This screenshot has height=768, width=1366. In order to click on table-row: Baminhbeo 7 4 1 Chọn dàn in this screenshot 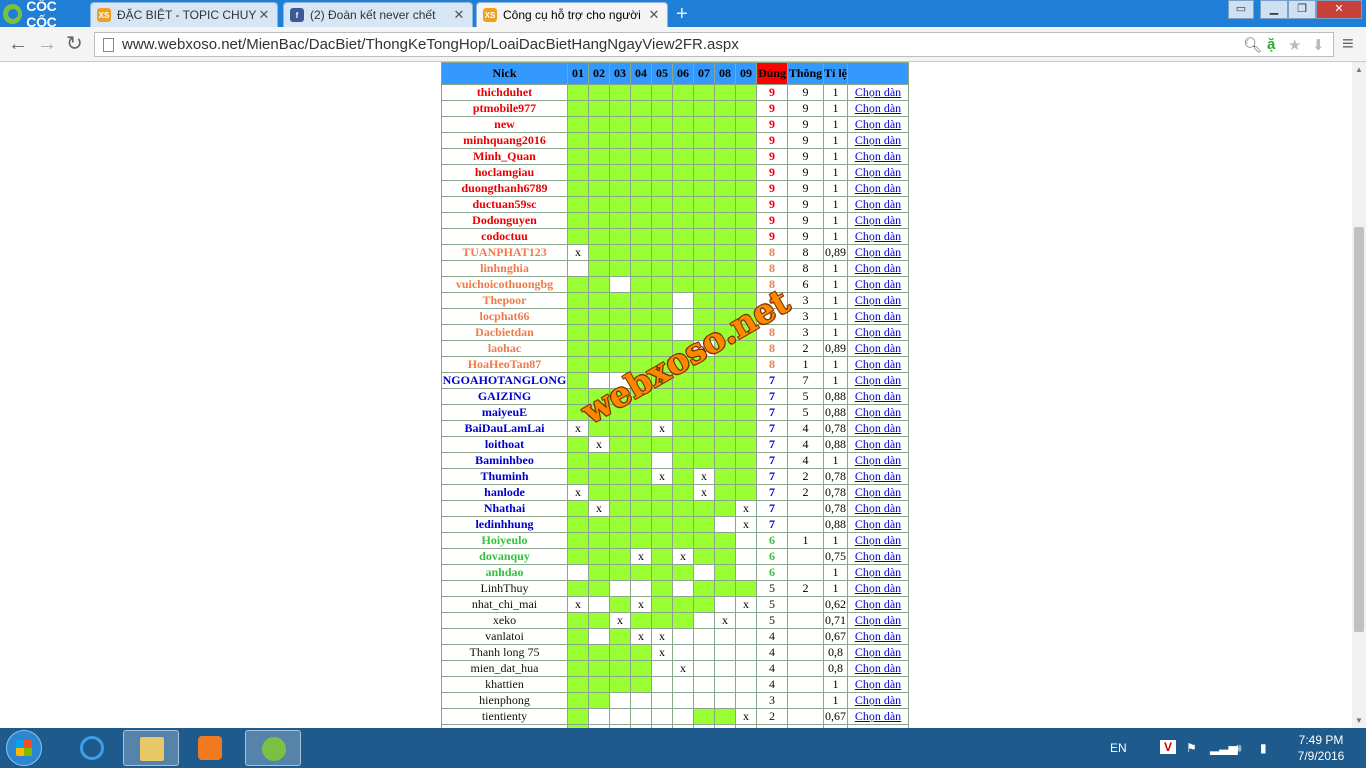, I will do `click(675, 460)`.